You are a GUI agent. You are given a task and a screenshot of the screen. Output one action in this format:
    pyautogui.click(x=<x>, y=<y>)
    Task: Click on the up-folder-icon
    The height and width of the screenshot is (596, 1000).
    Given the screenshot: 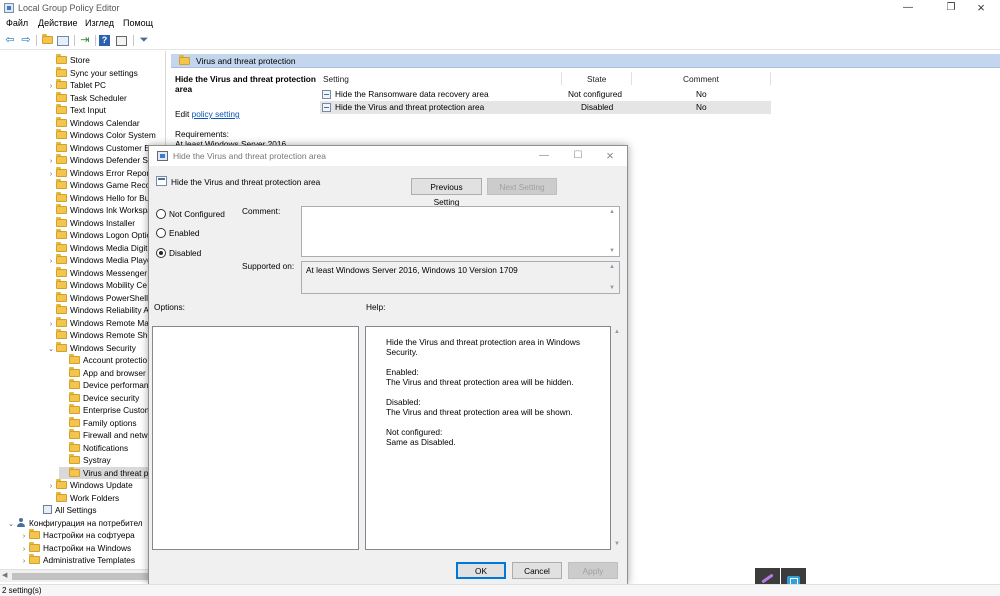 What is the action you would take?
    pyautogui.click(x=47, y=40)
    